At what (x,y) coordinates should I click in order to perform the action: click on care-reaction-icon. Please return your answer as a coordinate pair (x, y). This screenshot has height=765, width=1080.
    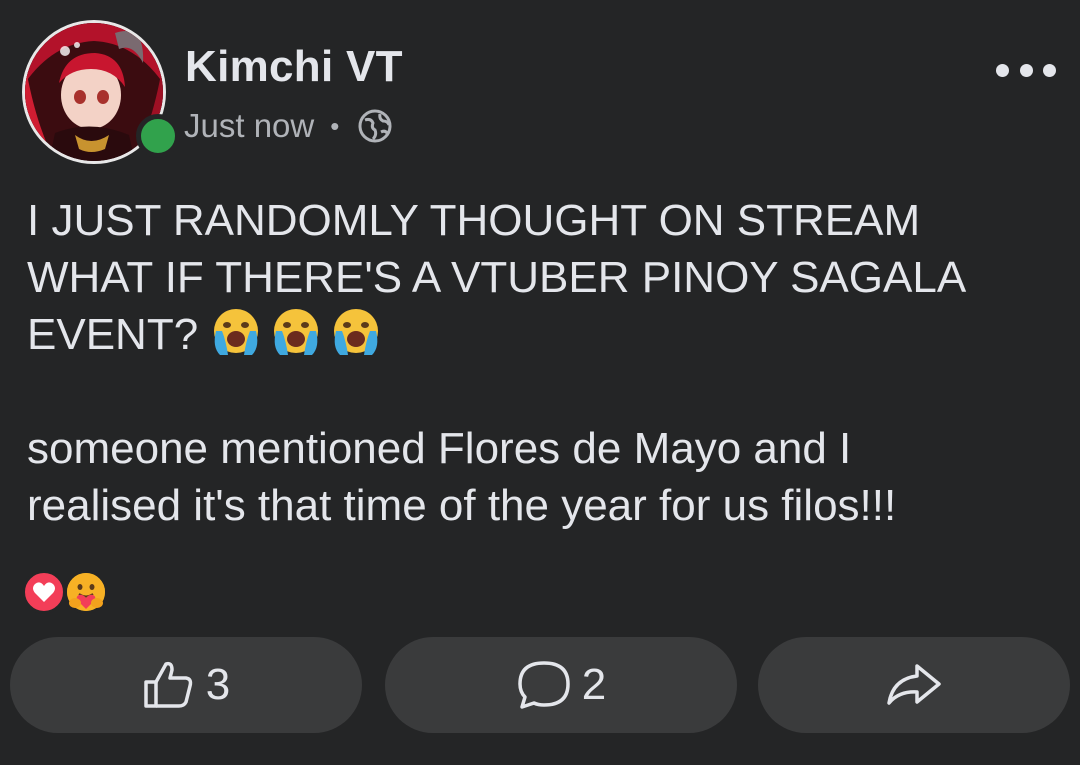
    Looking at the image, I should click on (86, 592).